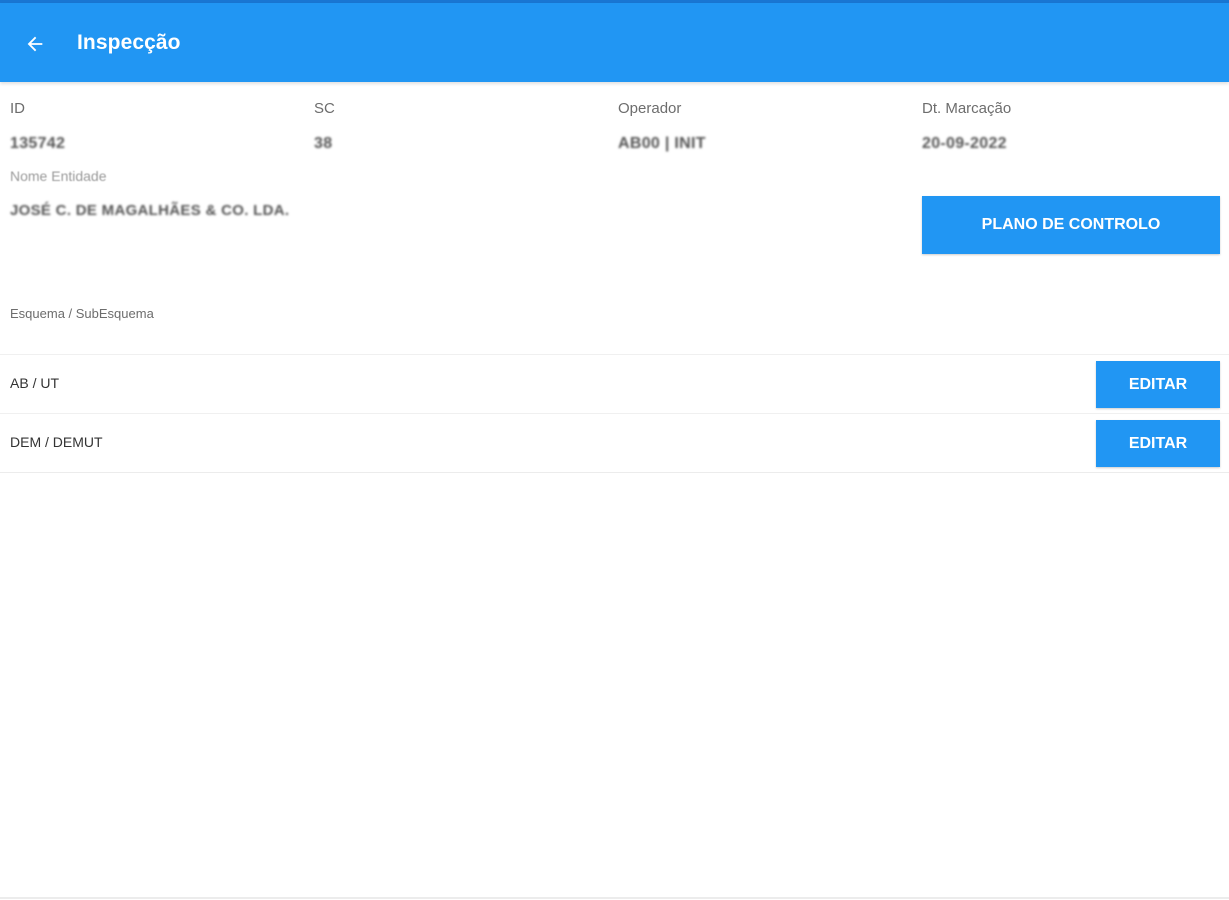 Image resolution: width=1229 pixels, height=900 pixels. Describe the element at coordinates (38, 143) in the screenshot. I see `id-value: 135742` at that location.